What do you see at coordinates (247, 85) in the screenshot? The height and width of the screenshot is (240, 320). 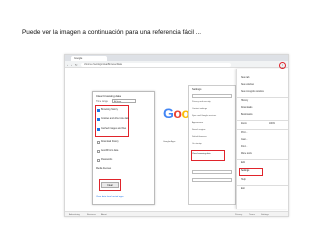 I see `menu-item: New window` at bounding box center [247, 85].